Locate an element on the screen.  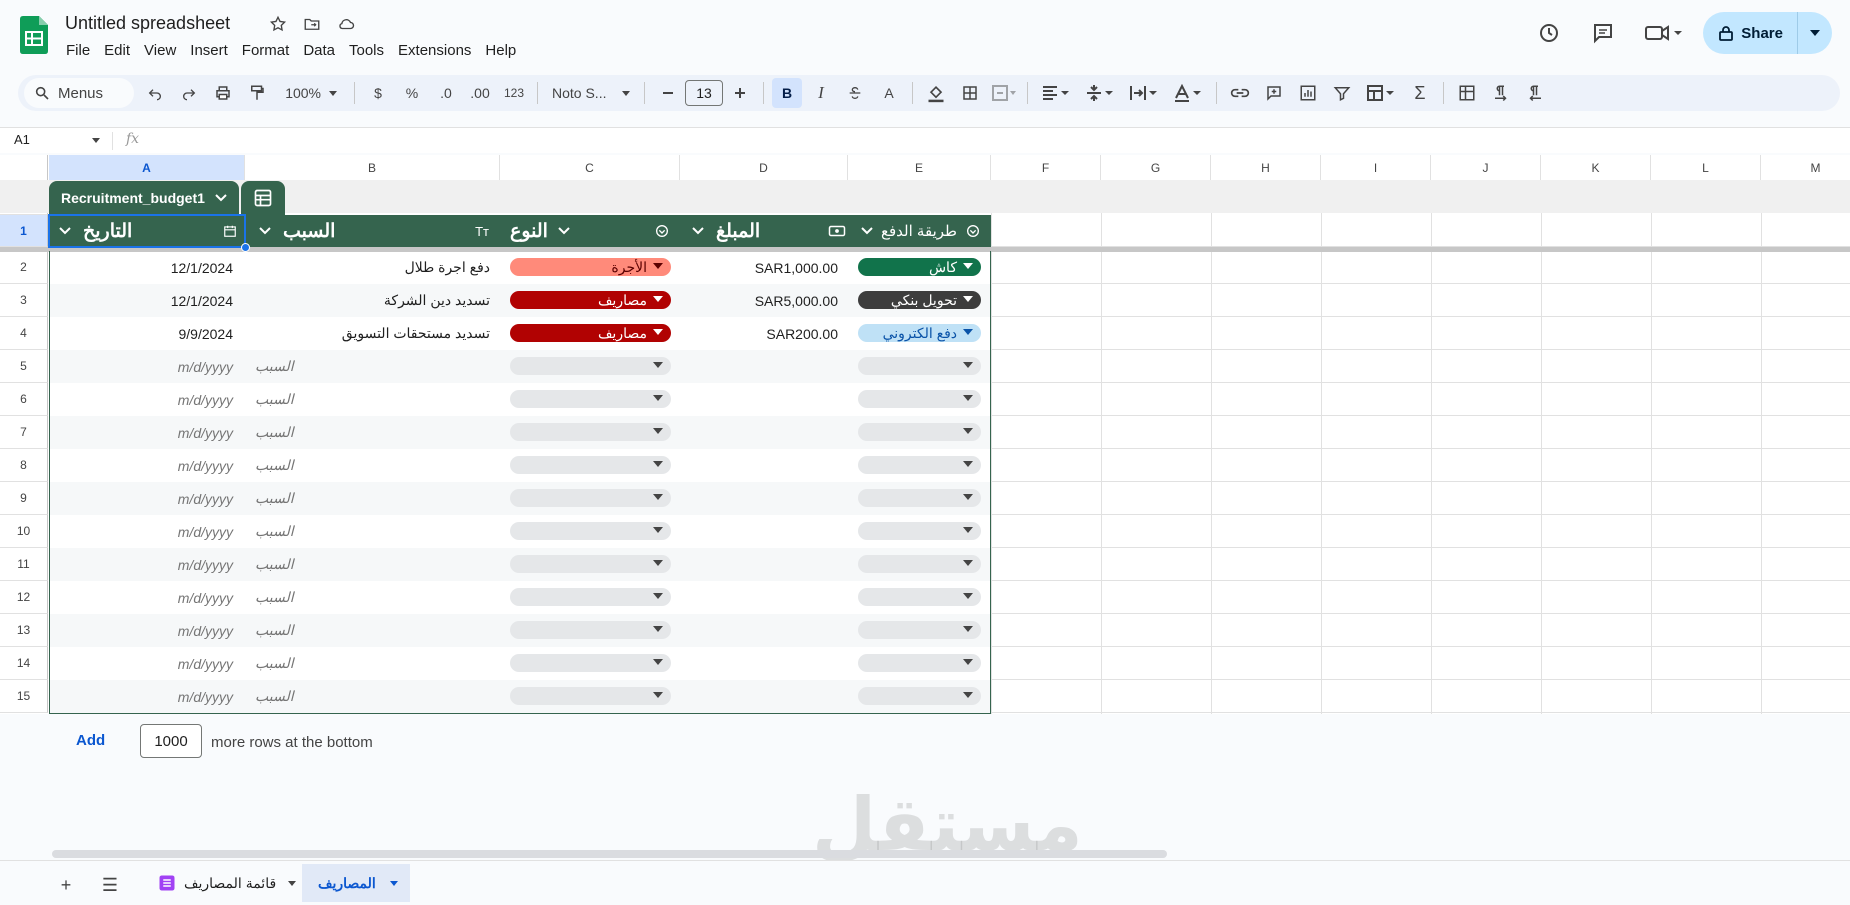
insert-link-icon is located at coordinates (1240, 93).